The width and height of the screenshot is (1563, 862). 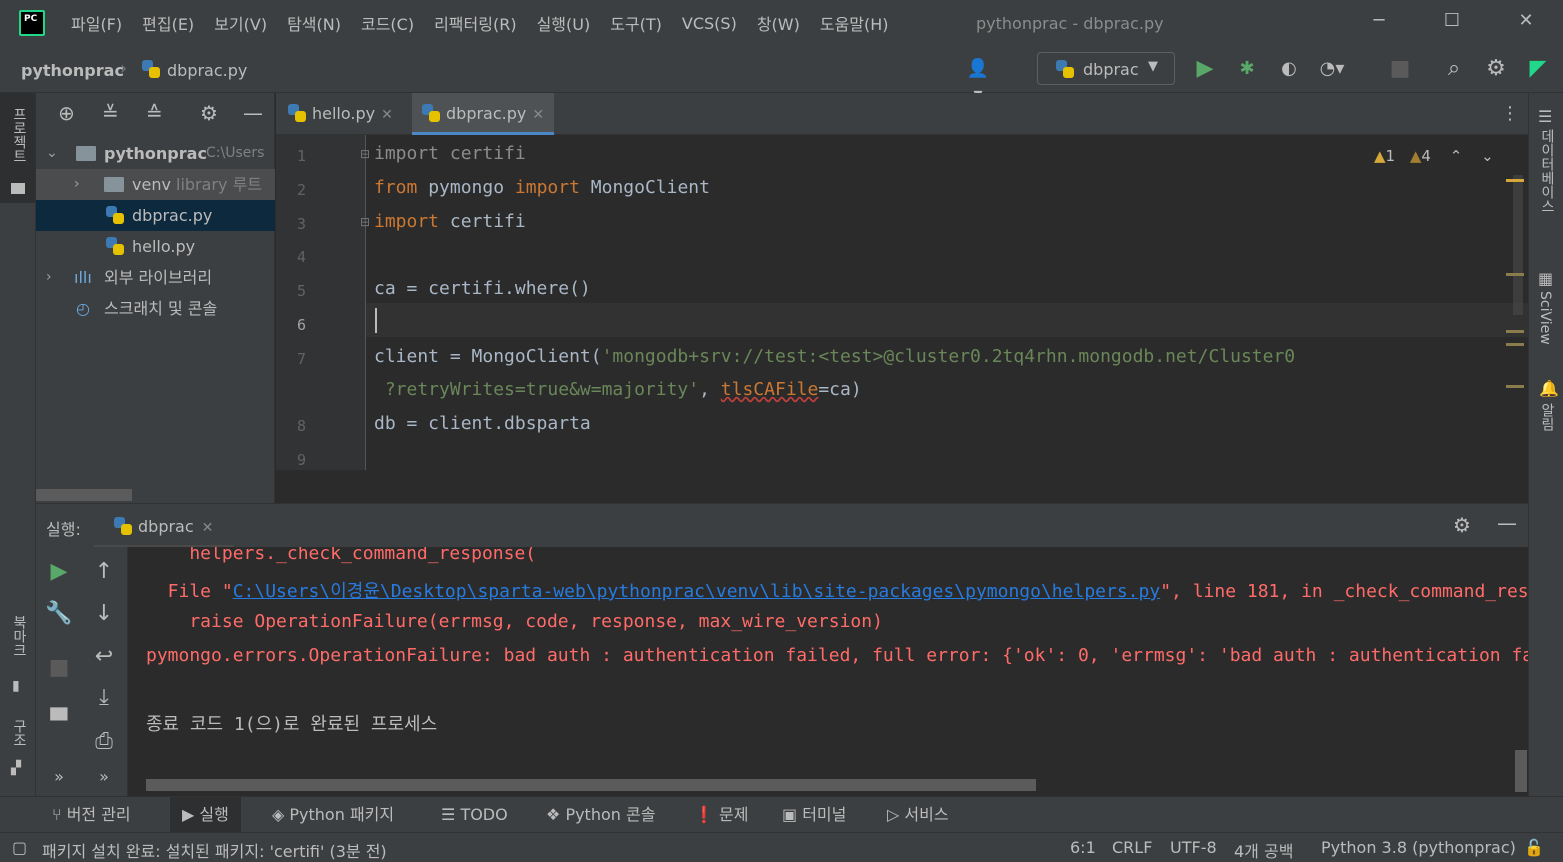 I want to click on next-highlight-icon: ⌄, so click(x=1487, y=156).